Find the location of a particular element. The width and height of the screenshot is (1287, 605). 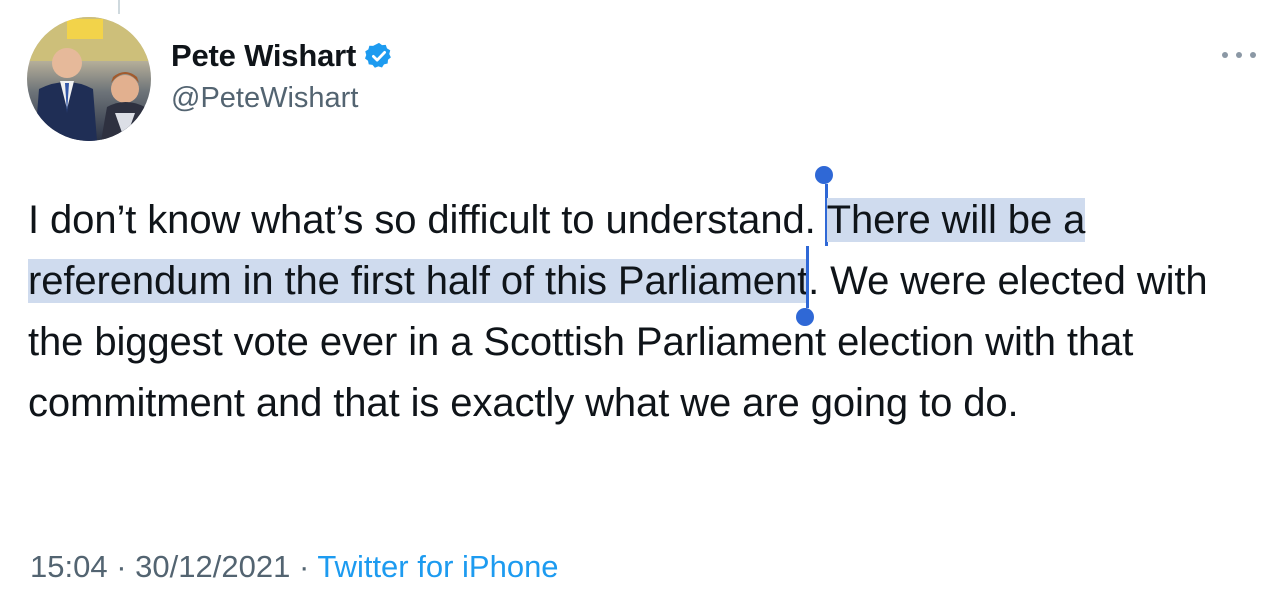

verified-badge-icon is located at coordinates (378, 55).